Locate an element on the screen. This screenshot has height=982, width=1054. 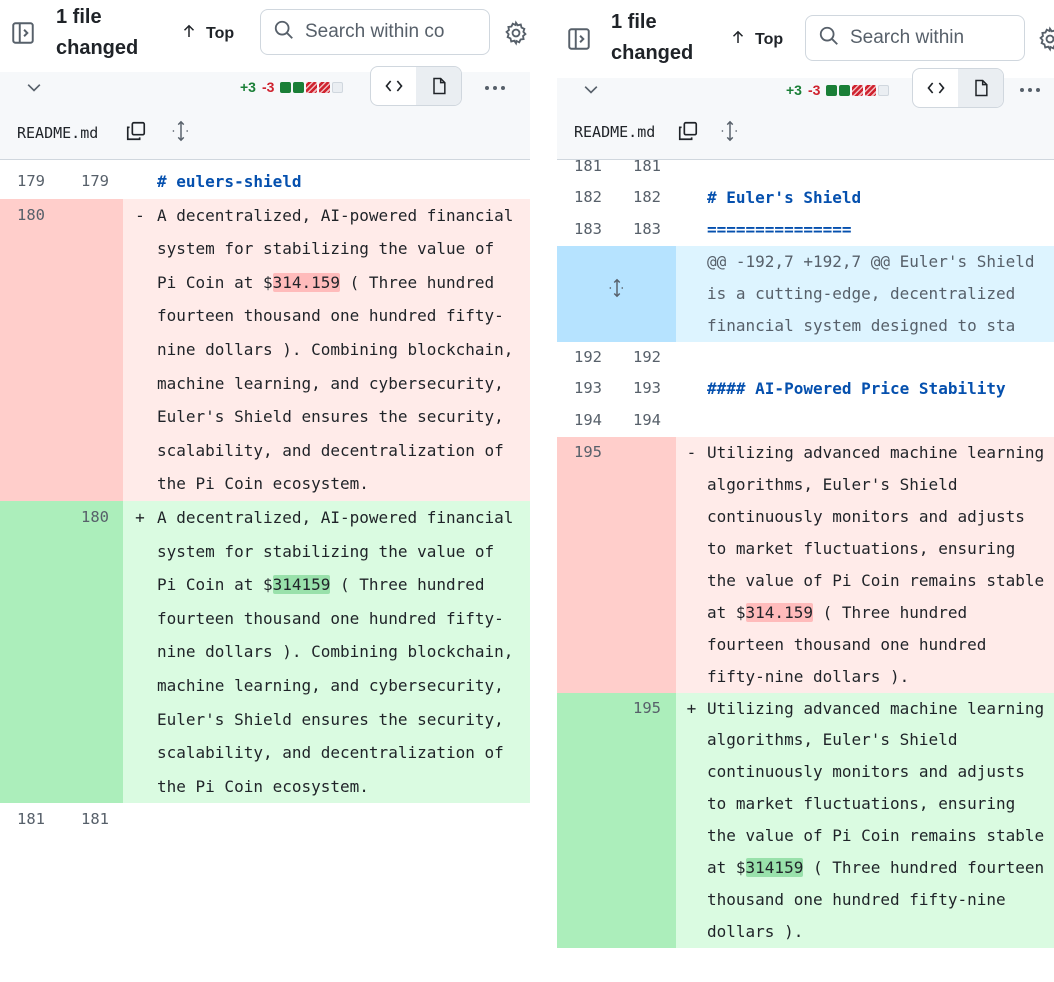
new-line-number: 194 is located at coordinates (645, 421).